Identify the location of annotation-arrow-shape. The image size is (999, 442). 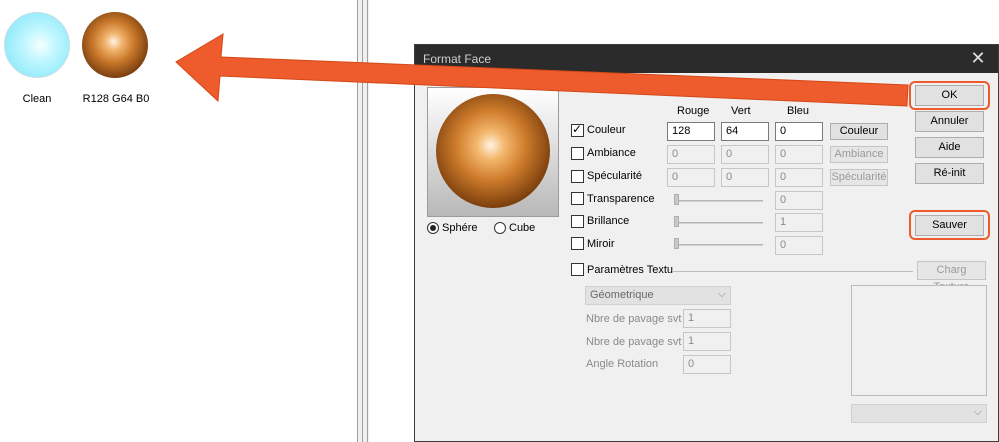
(542, 70).